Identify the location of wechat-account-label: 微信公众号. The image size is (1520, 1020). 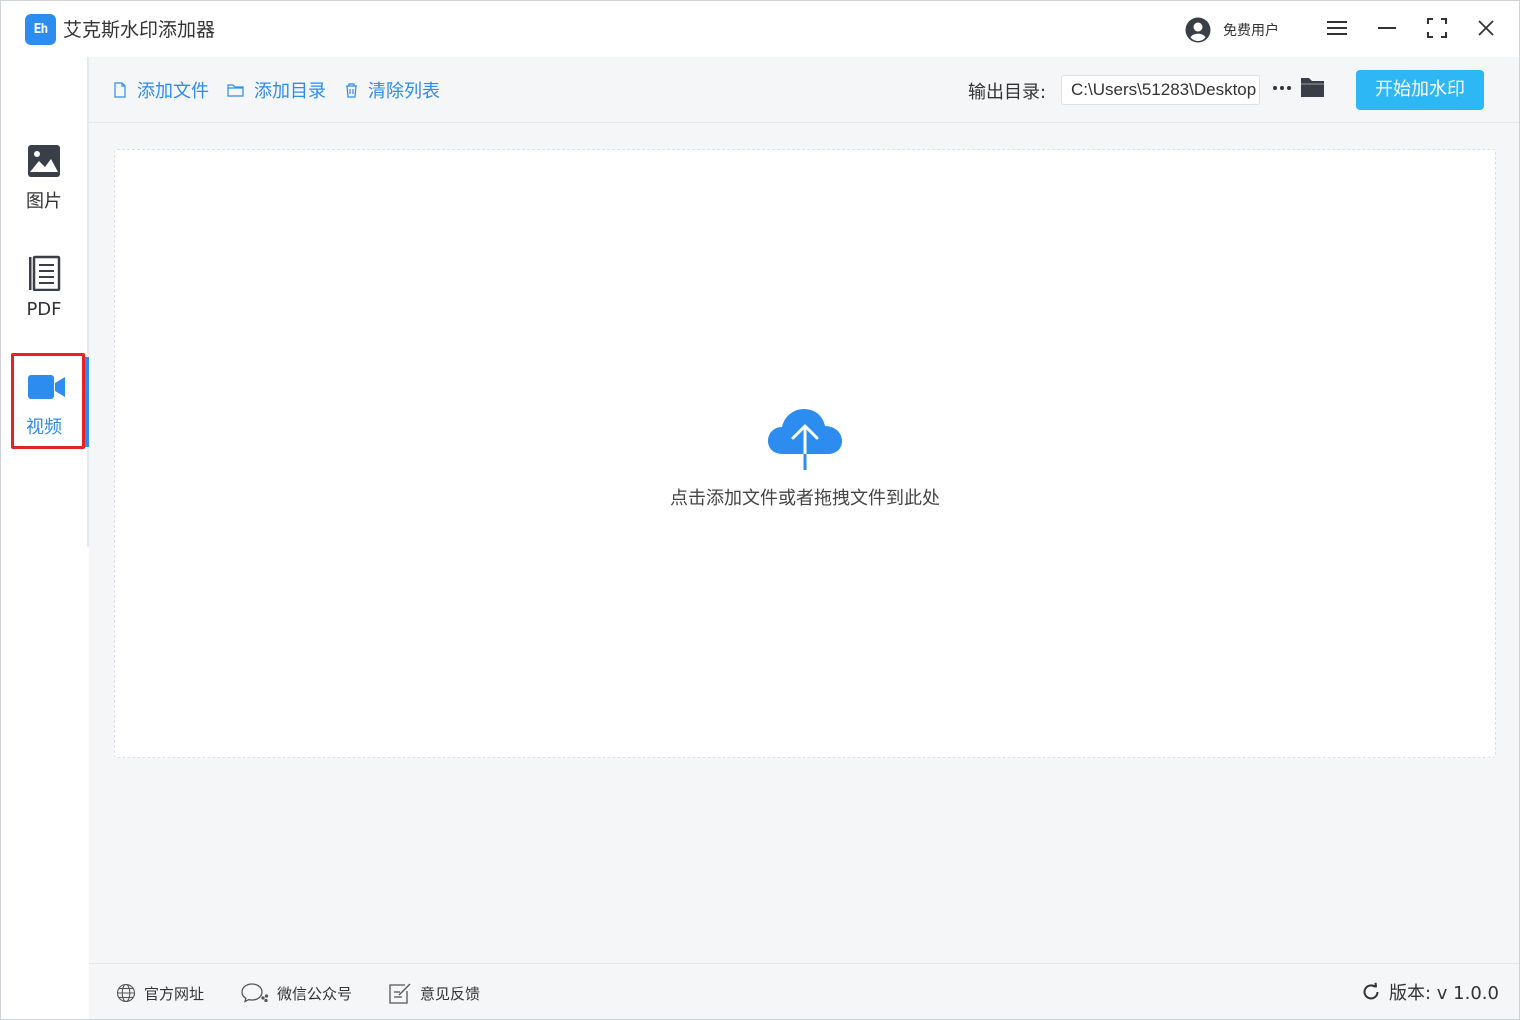
(315, 993).